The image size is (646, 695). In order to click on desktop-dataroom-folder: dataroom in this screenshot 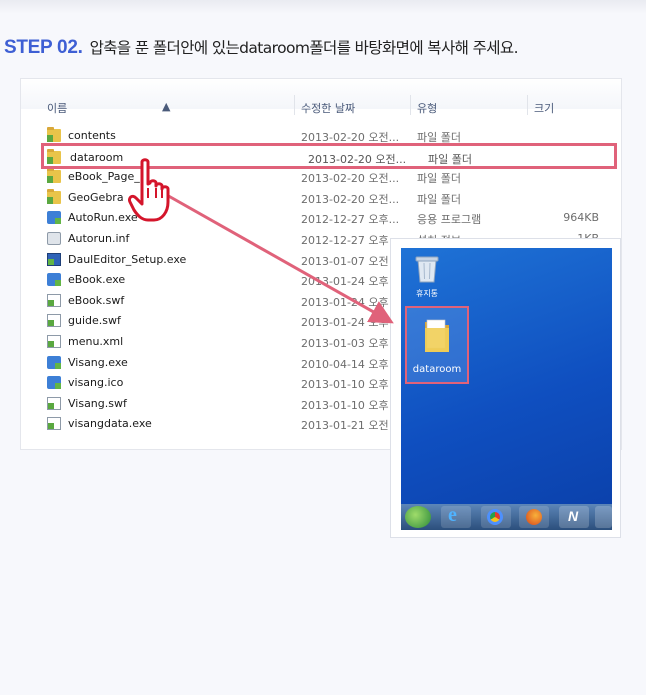, I will do `click(437, 345)`.